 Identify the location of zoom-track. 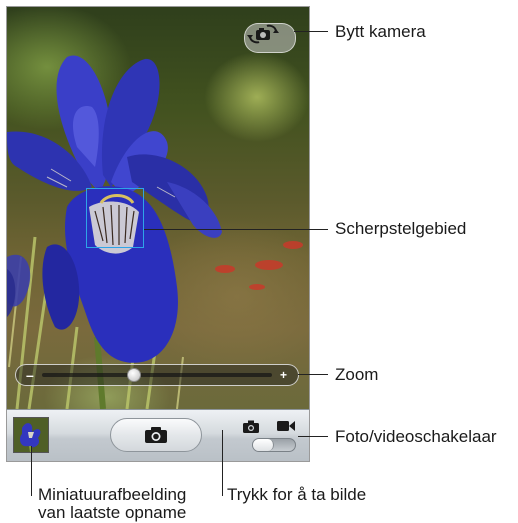
(157, 375).